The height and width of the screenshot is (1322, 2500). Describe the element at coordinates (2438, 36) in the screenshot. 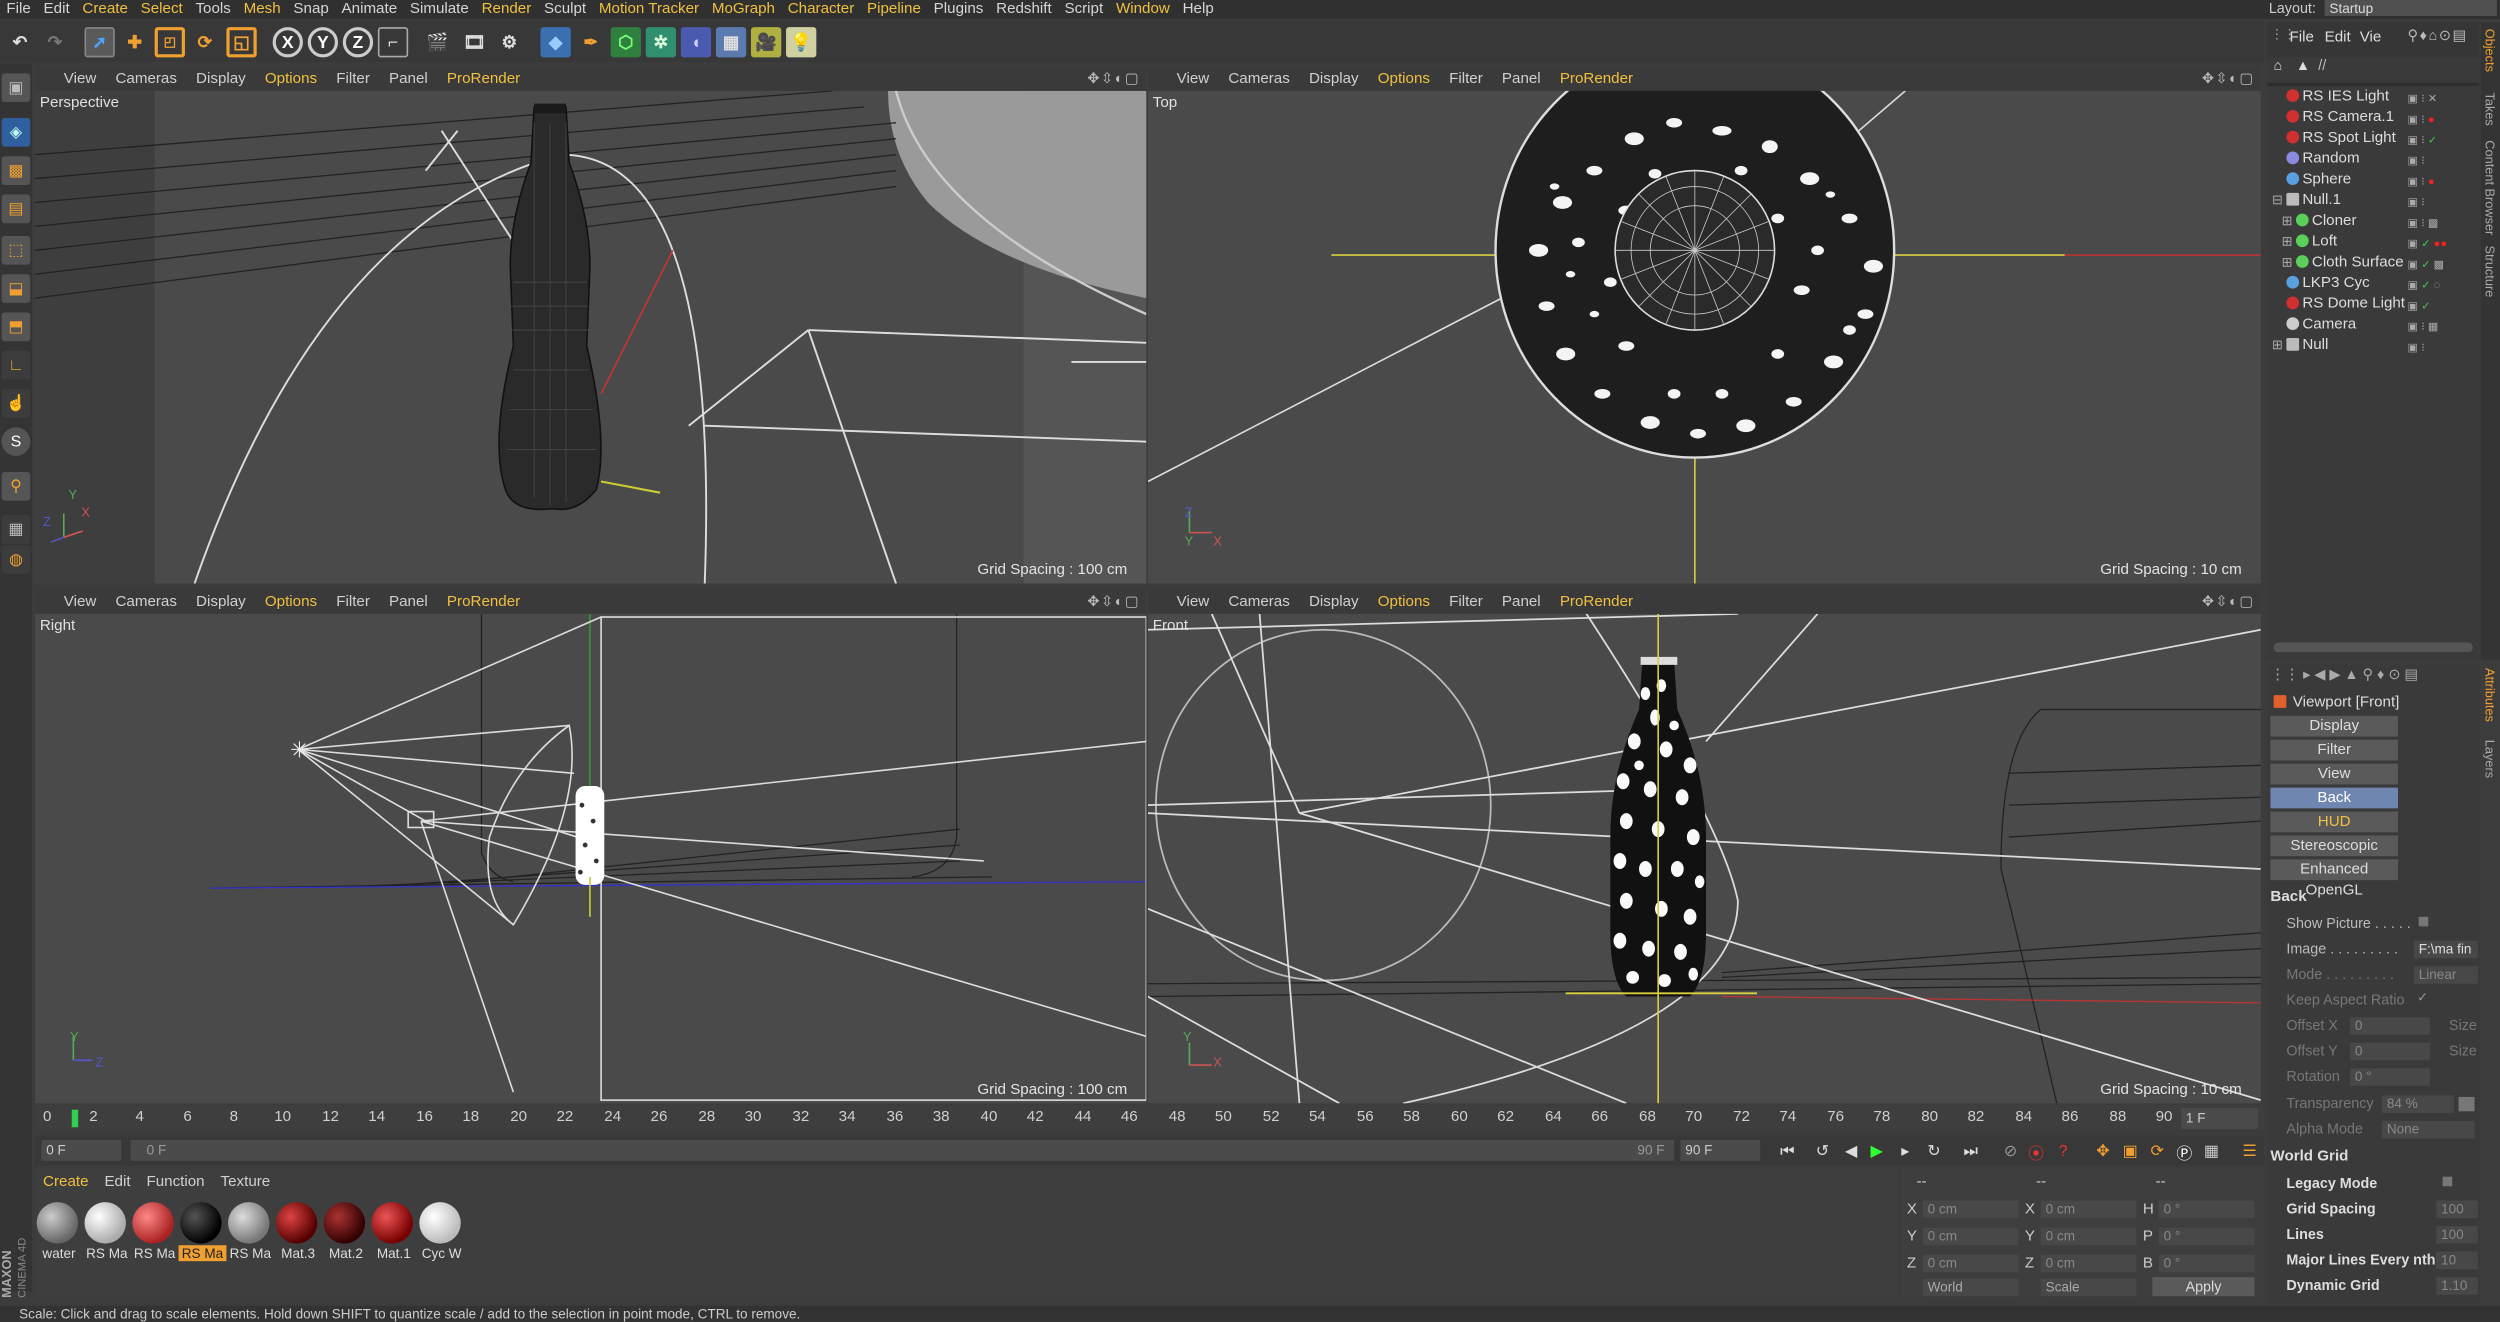

I see `obj-search-icon: ⚲♦⌂⊙▤` at that location.